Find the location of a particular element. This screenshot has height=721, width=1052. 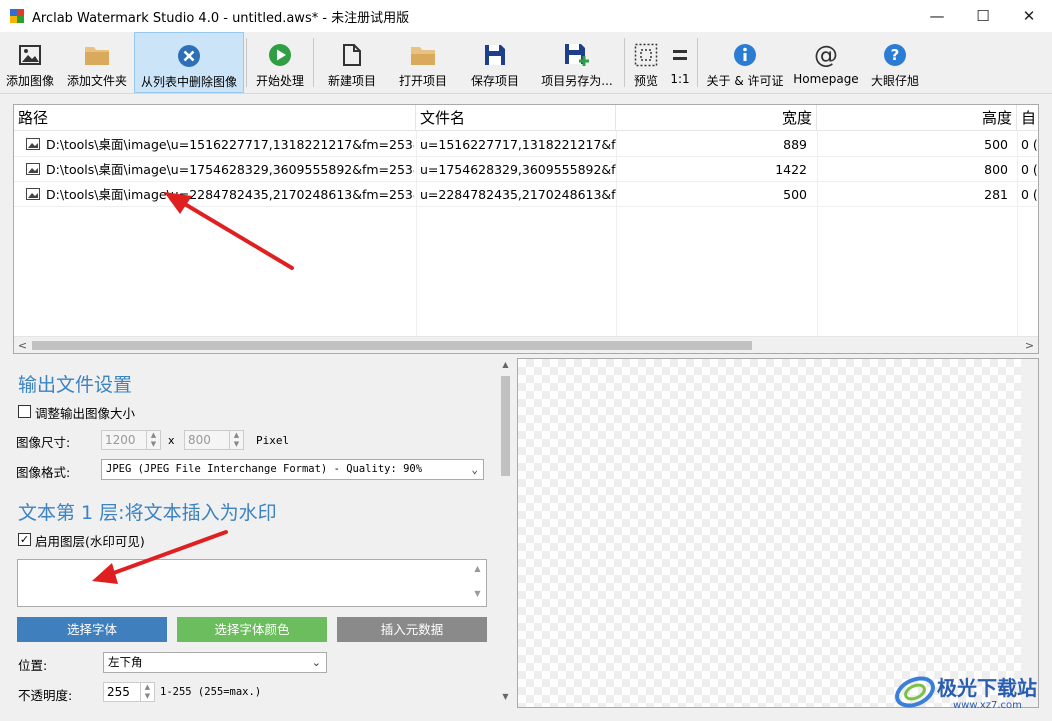

opacity-label: 不透明度: is located at coordinates (45, 695).